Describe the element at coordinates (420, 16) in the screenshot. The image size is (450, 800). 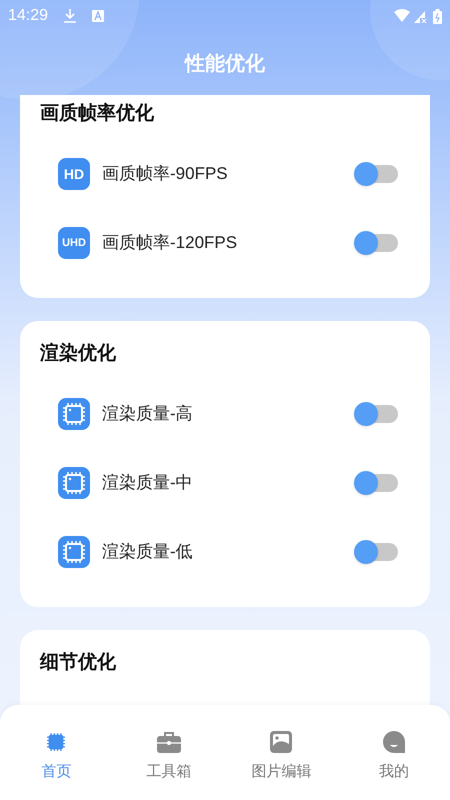
I see `signal-icon` at that location.